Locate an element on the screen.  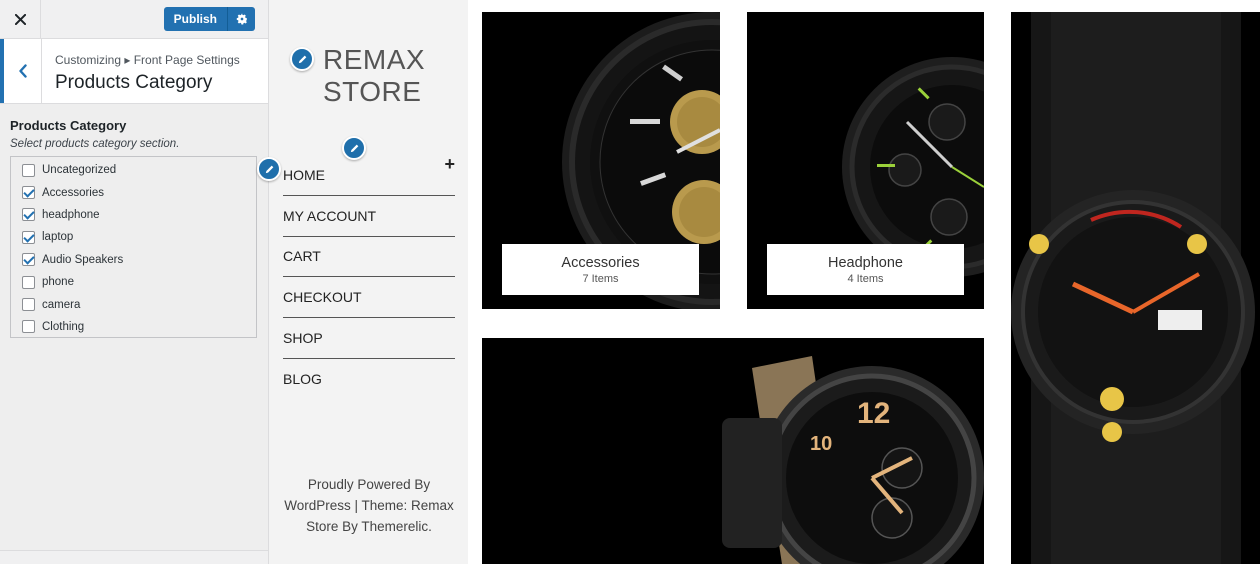
edit-logo-shortcut is located at coordinates (302, 59).